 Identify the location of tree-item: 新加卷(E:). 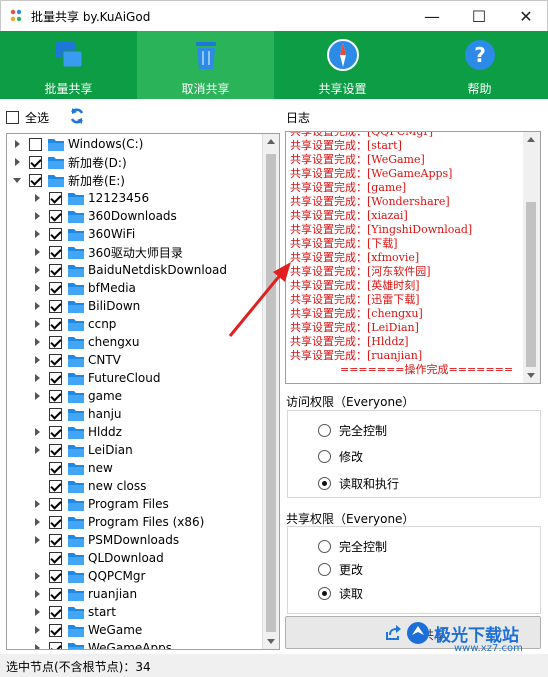
(69, 180).